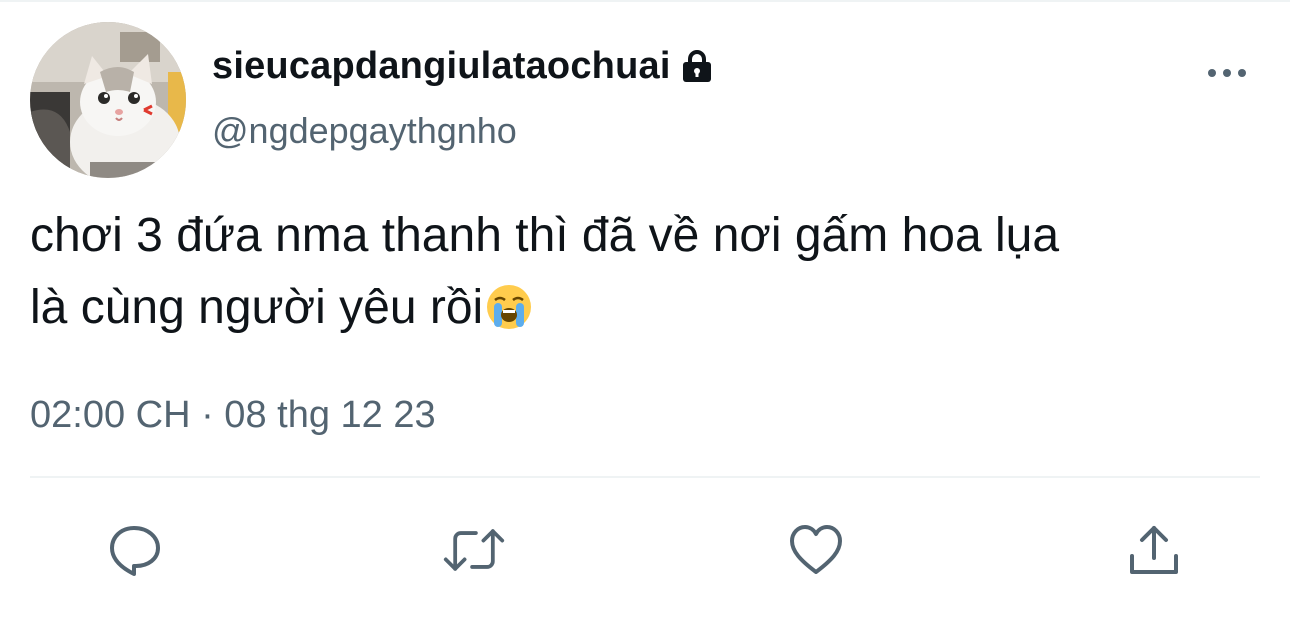 This screenshot has height=623, width=1290. I want to click on heart-icon, so click(816, 549).